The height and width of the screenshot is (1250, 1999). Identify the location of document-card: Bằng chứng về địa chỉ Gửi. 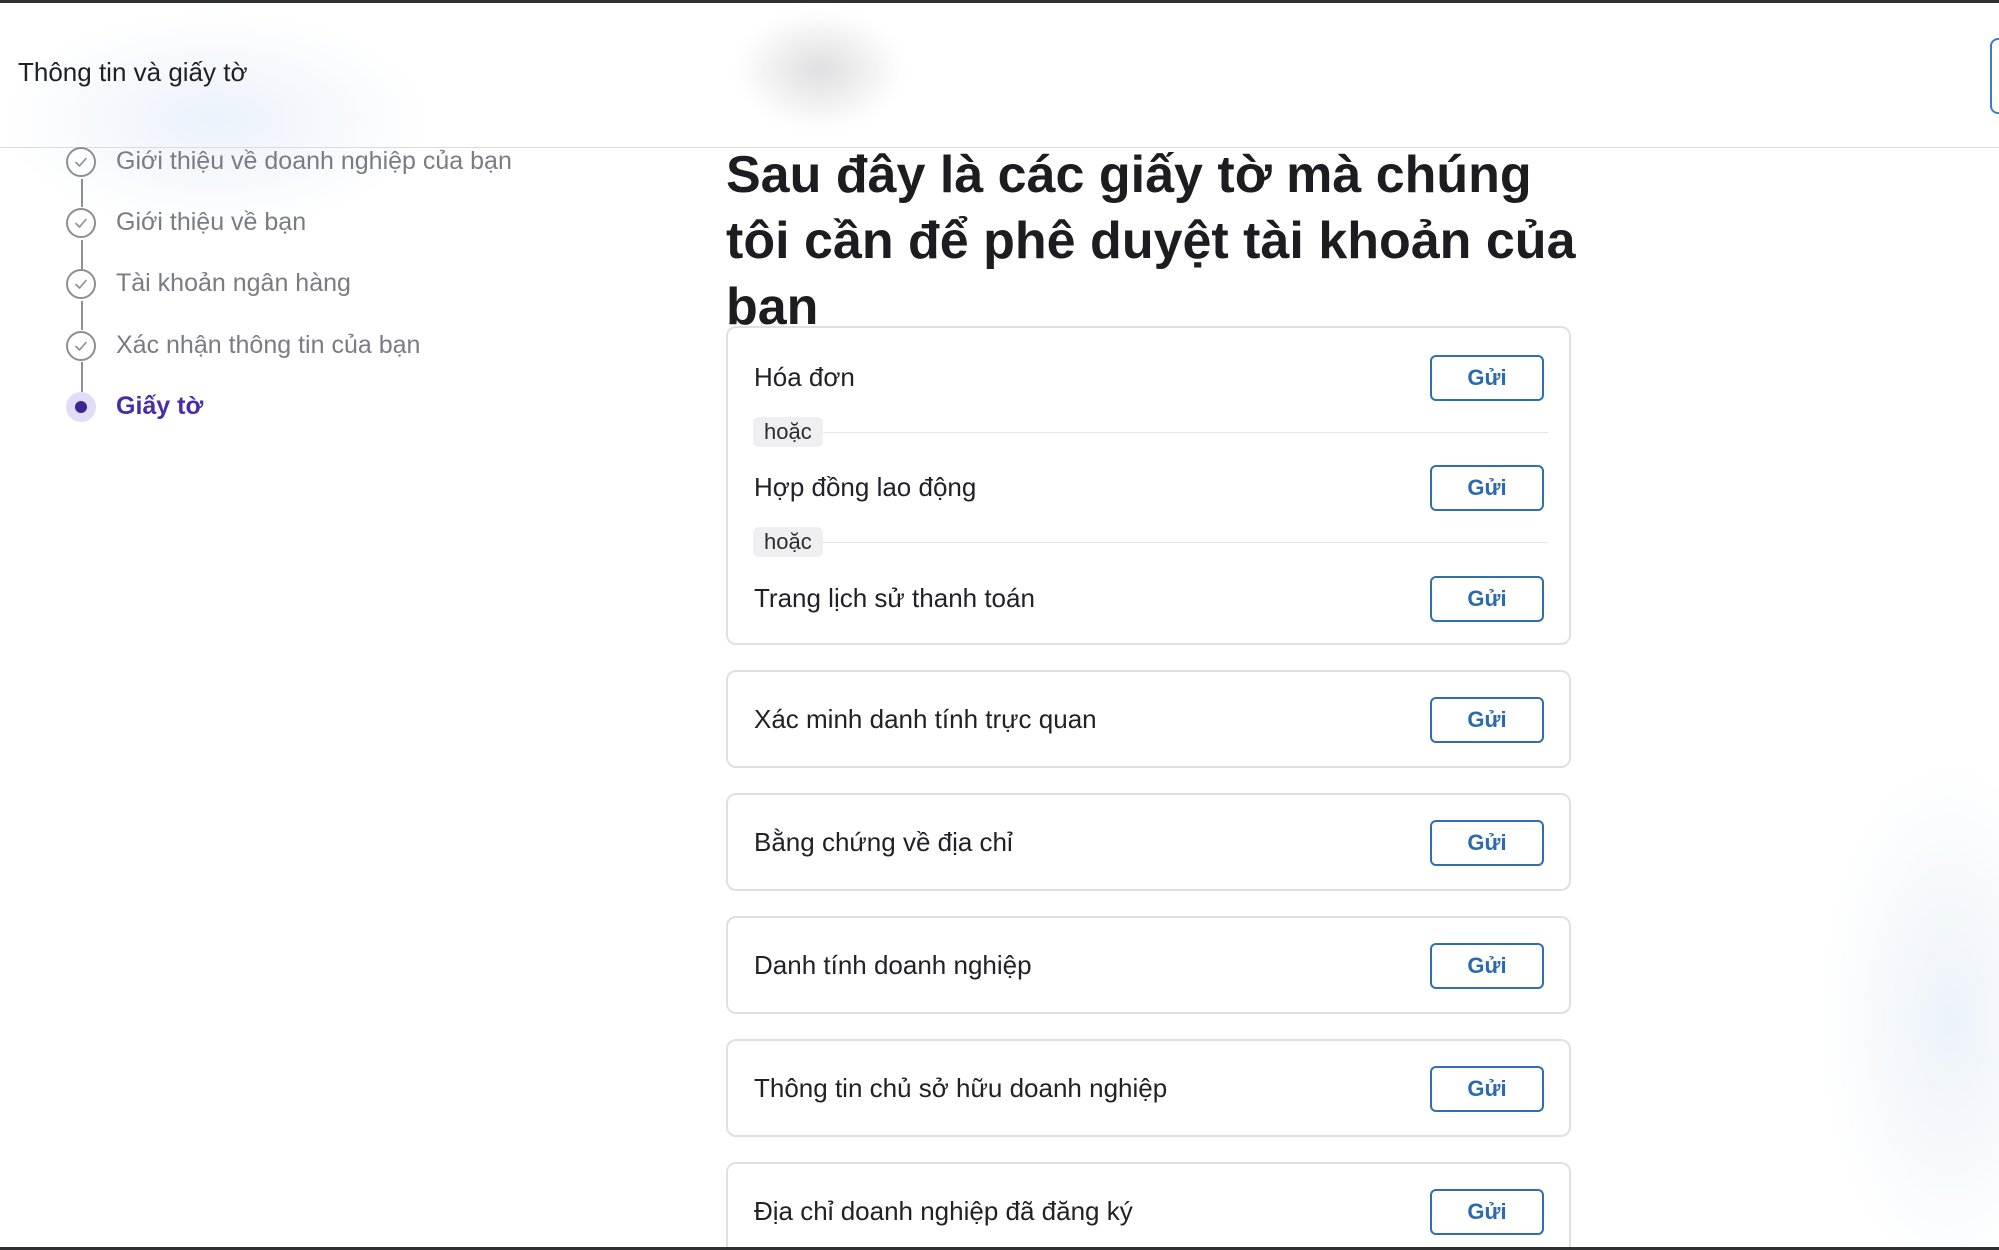
(1148, 842).